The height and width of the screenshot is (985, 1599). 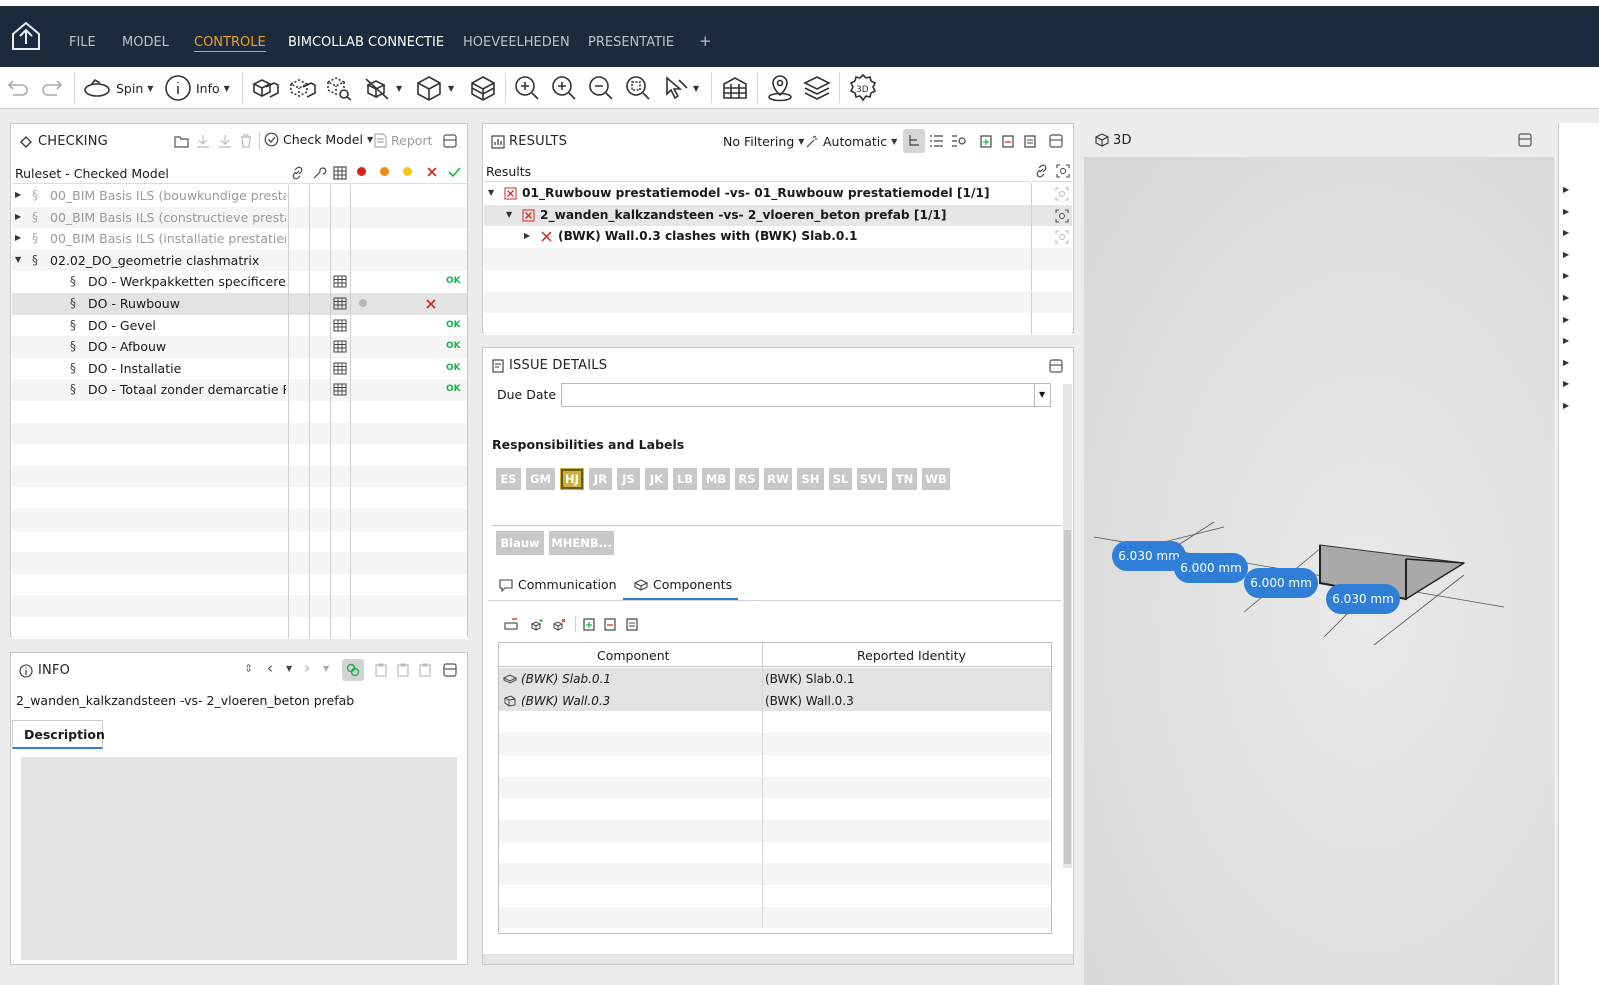 What do you see at coordinates (735, 88) in the screenshot?
I see `grid-button` at bounding box center [735, 88].